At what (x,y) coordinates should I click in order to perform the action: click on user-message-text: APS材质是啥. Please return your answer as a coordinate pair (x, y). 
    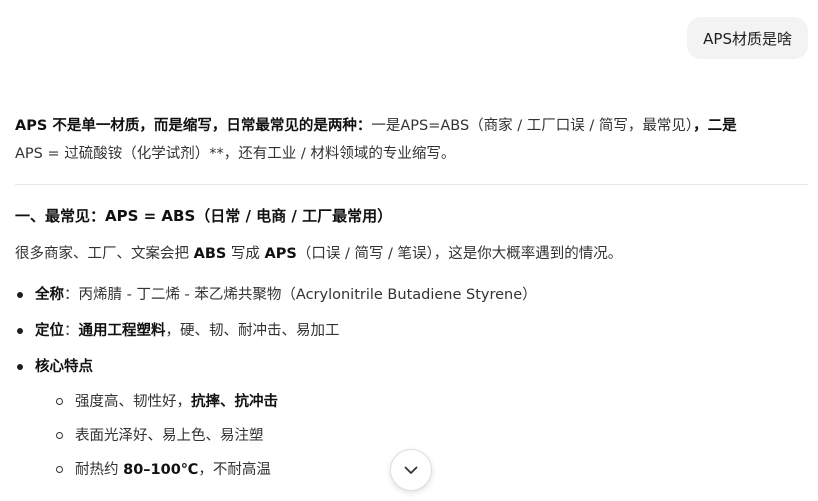
    Looking at the image, I should click on (747, 38).